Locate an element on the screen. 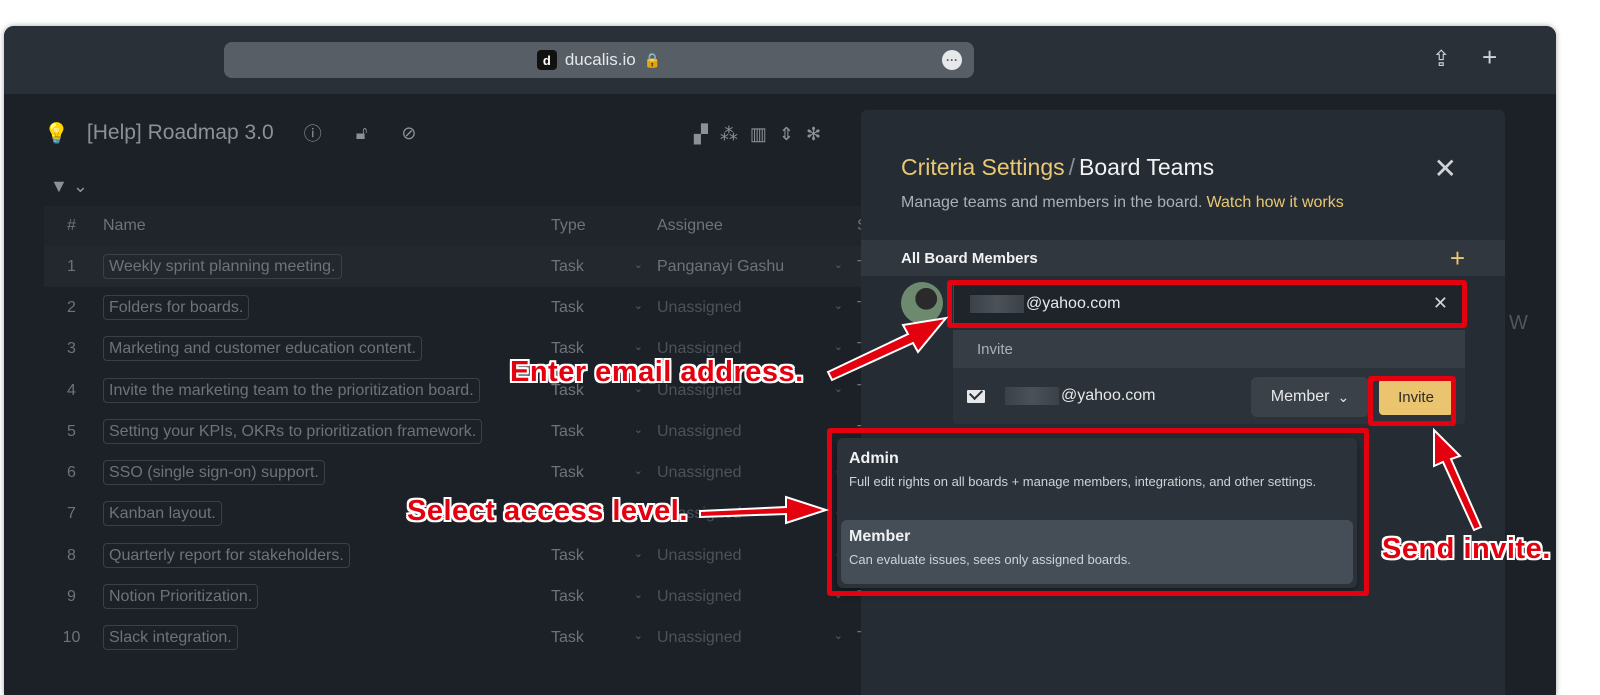 Image resolution: width=1600 pixels, height=695 pixels. matrix-view-icon: ▞ is located at coordinates (701, 134).